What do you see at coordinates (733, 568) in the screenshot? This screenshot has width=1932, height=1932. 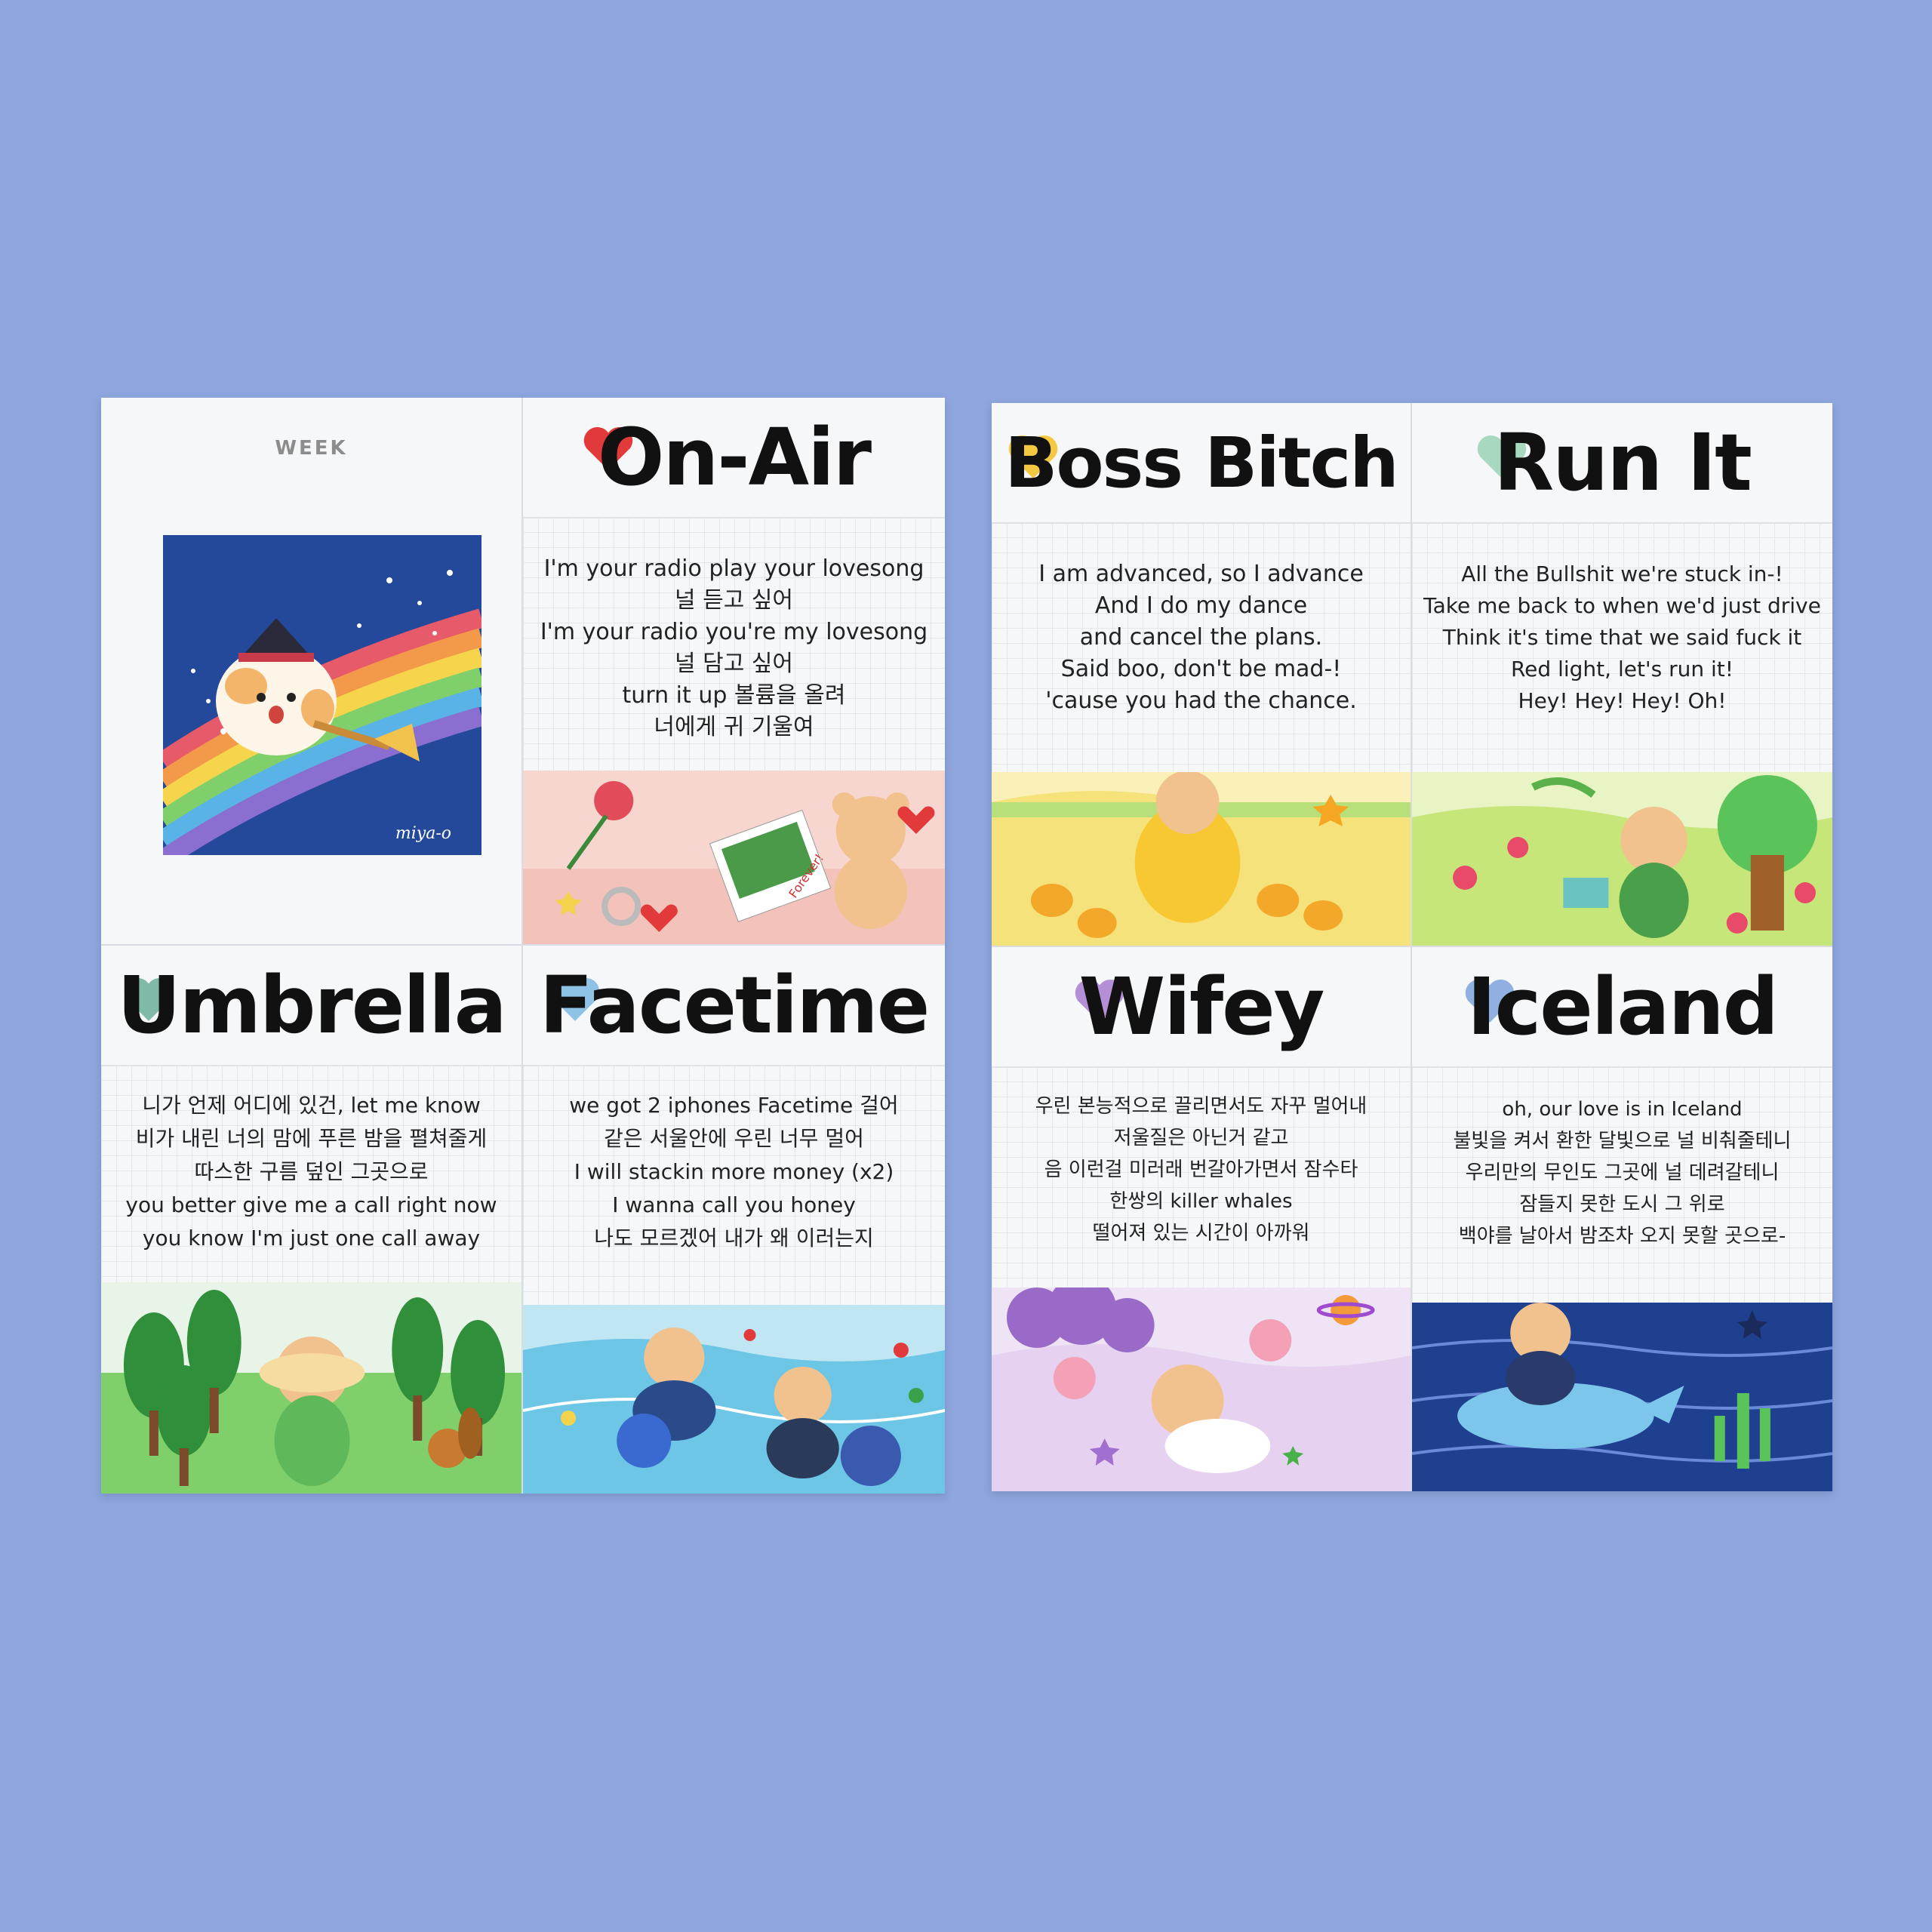 I see `lyric-line: I'm your radio play your lovesong` at bounding box center [733, 568].